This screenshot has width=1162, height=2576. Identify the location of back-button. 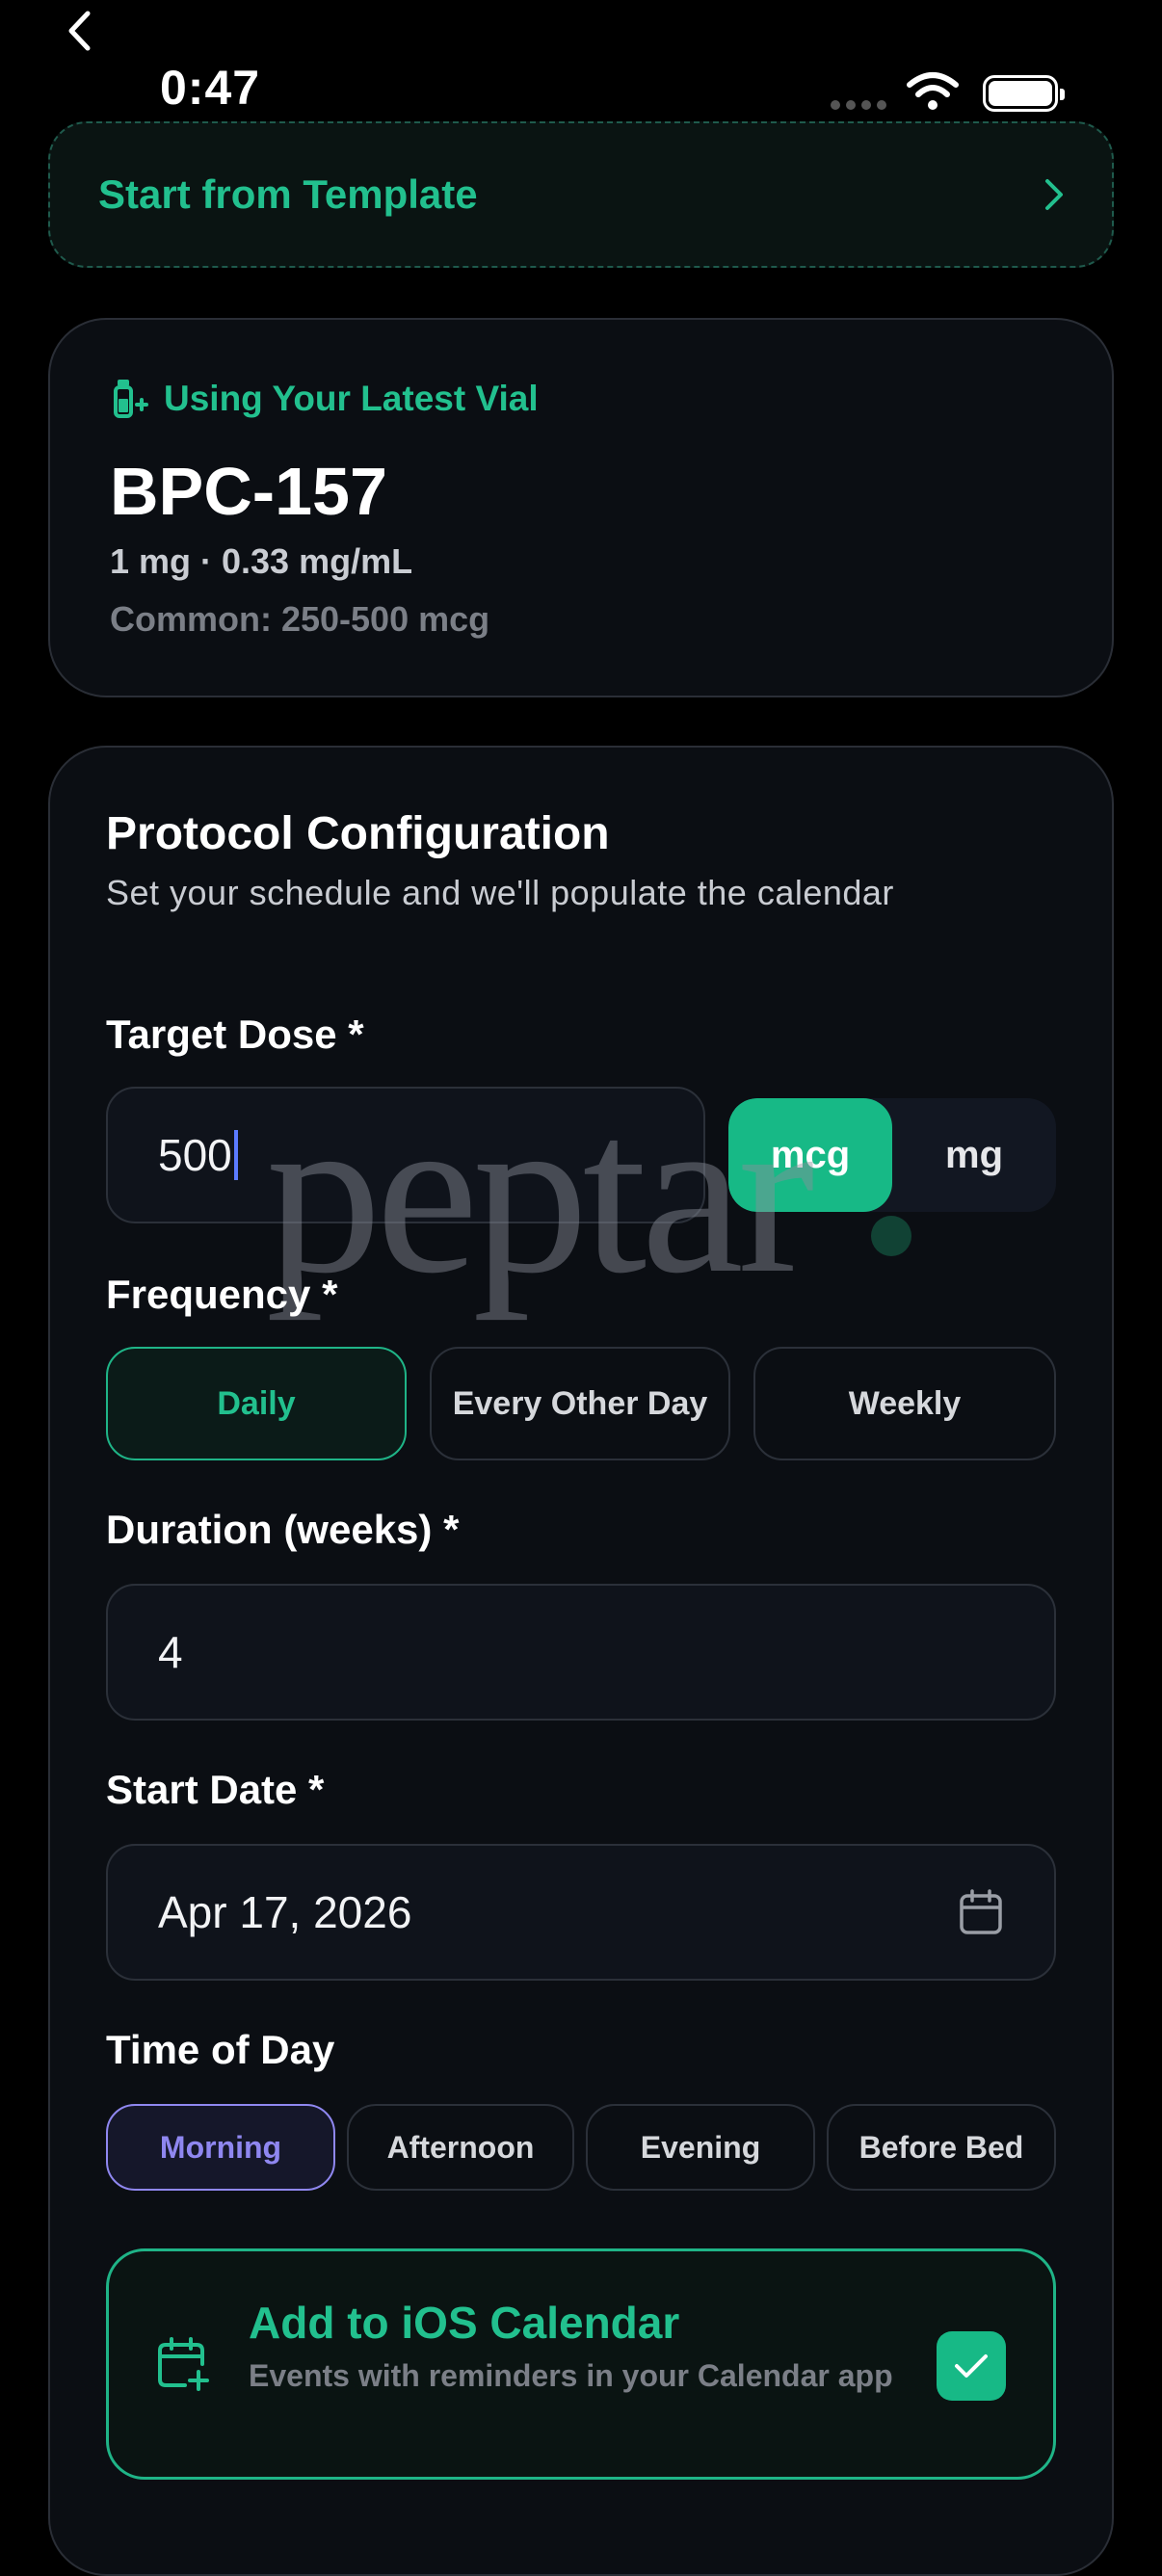
(79, 31).